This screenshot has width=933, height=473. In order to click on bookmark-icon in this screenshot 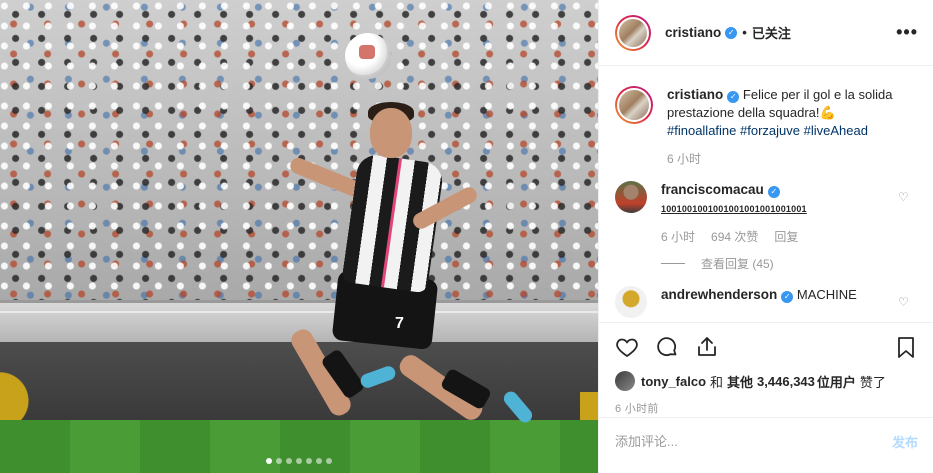, I will do `click(906, 347)`.